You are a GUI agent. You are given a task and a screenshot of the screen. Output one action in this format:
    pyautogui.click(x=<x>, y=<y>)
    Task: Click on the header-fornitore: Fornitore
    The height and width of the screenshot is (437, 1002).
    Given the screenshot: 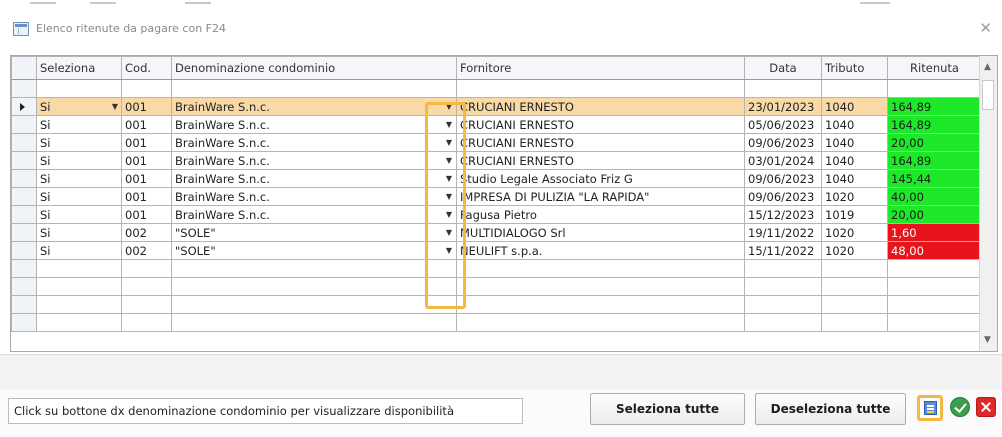 What is the action you would take?
    pyautogui.click(x=600, y=68)
    